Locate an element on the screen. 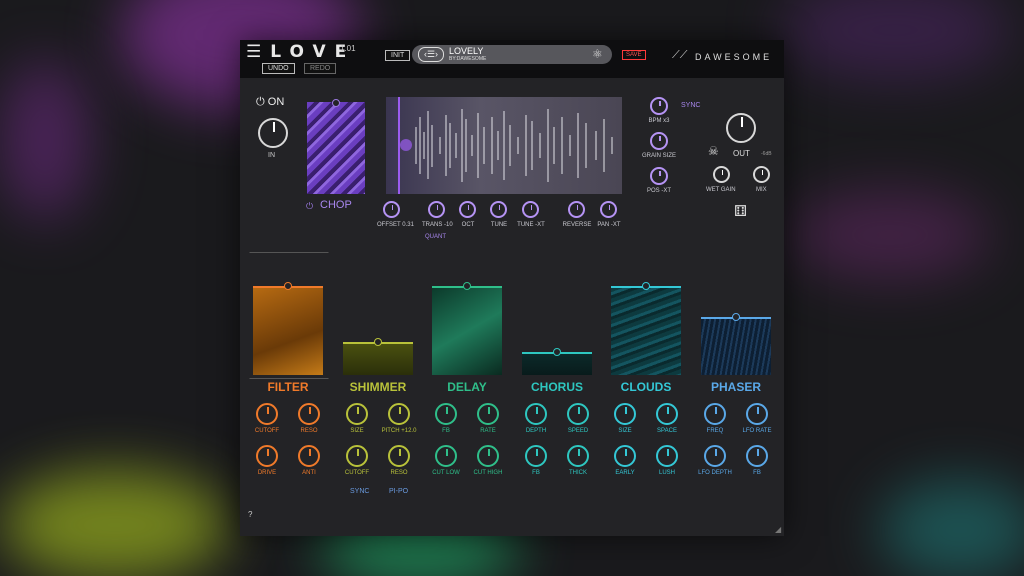  right-col-knob-label: POS -XT is located at coordinates (658, 191).